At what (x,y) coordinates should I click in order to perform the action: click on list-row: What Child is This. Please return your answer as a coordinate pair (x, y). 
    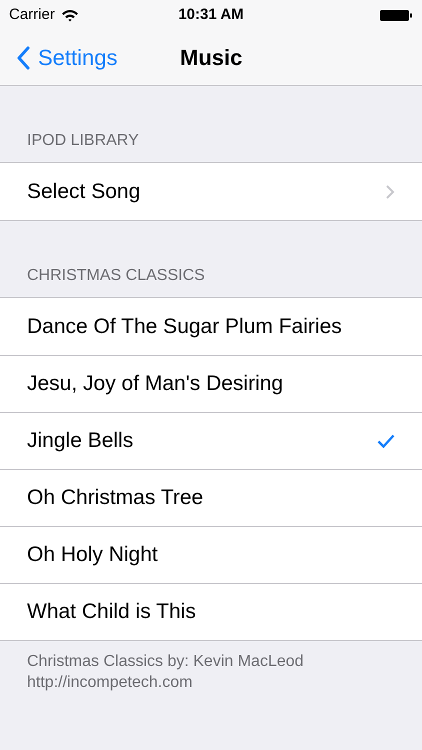
    Looking at the image, I should click on (211, 611).